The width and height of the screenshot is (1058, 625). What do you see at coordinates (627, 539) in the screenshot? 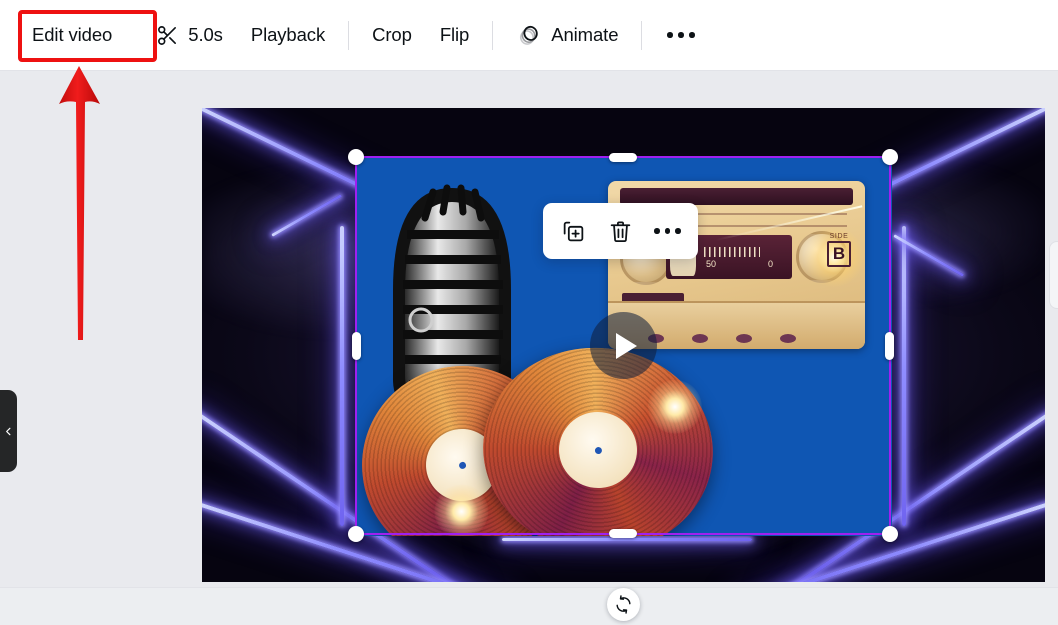
I see `neon-line-floor-center` at bounding box center [627, 539].